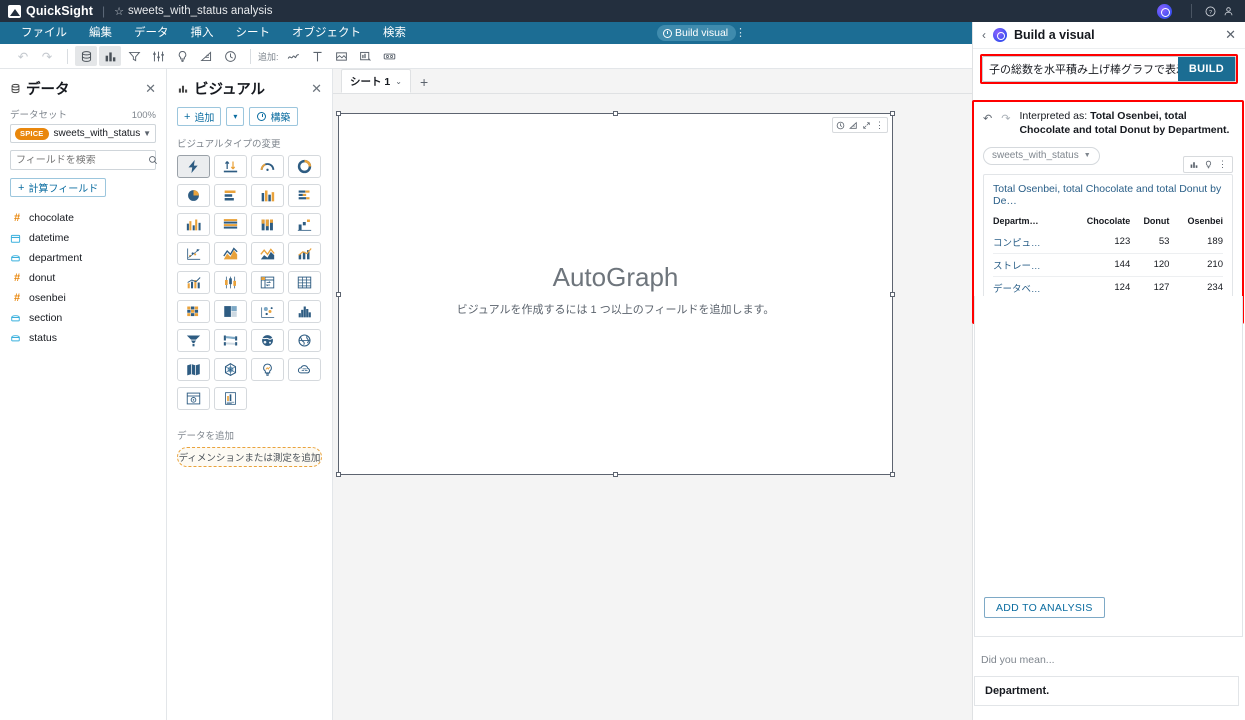  What do you see at coordinates (83, 218) in the screenshot?
I see `field-item-chocolate: # chocolate` at bounding box center [83, 218].